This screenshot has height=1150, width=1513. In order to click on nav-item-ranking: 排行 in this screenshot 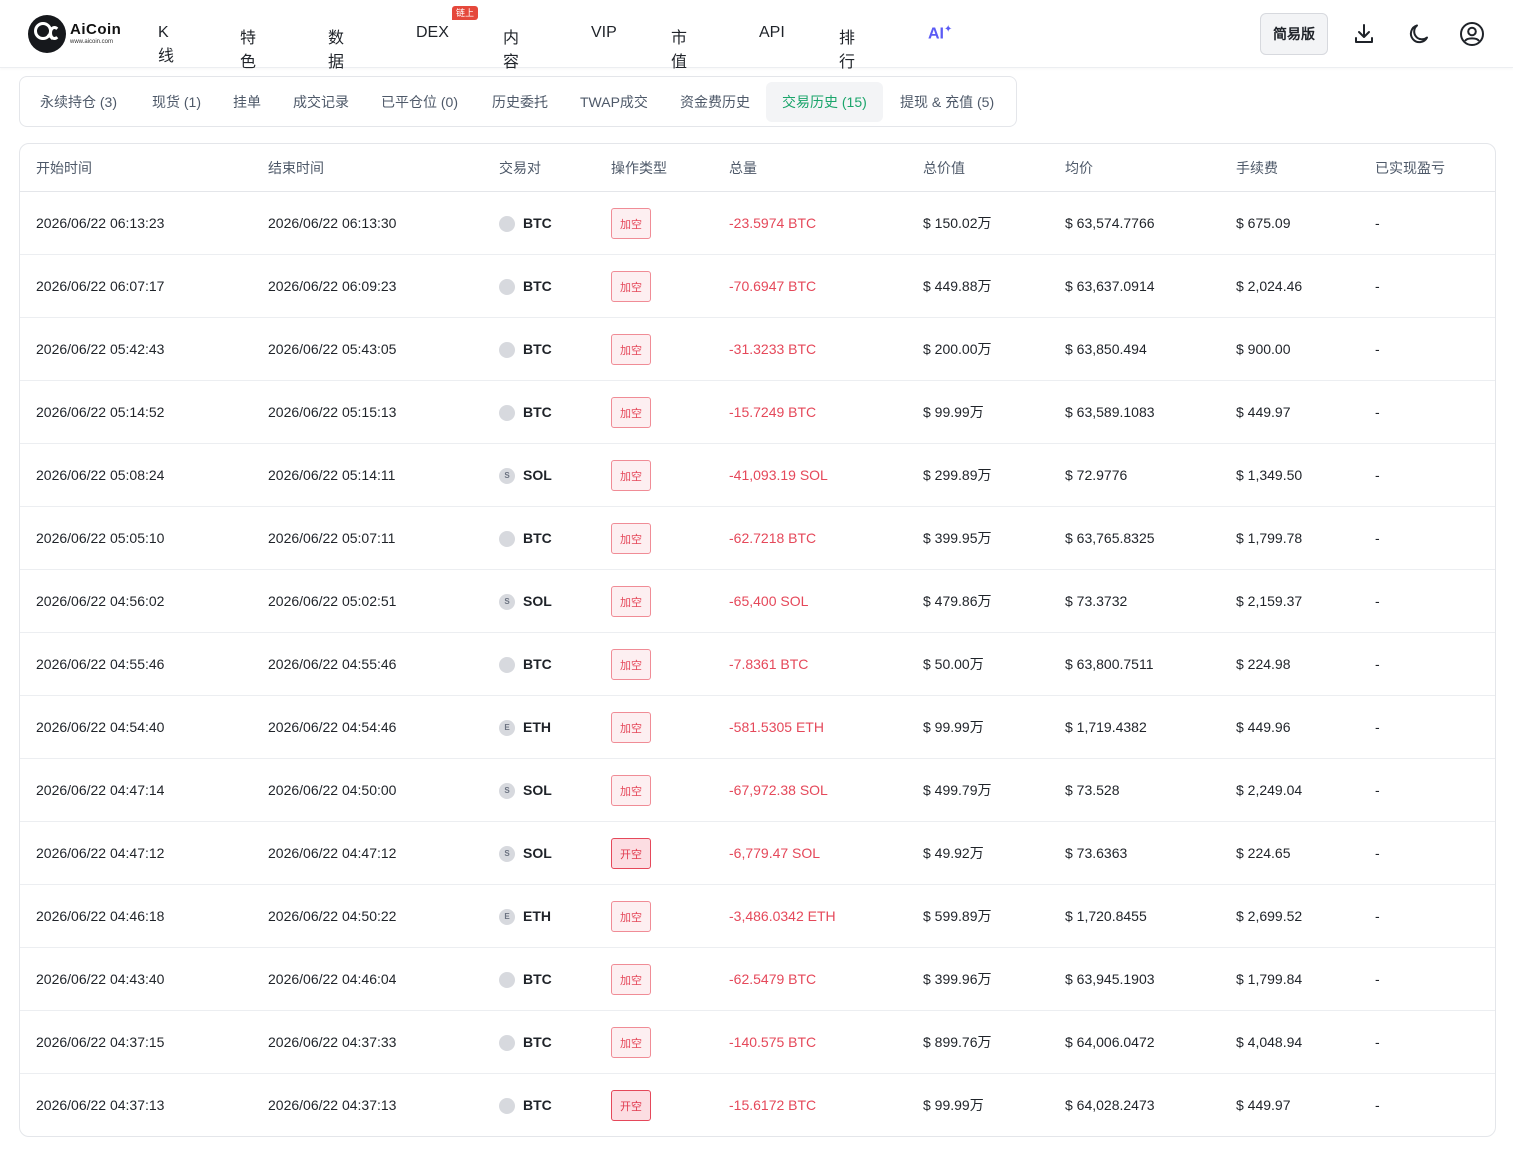, I will do `click(847, 48)`.